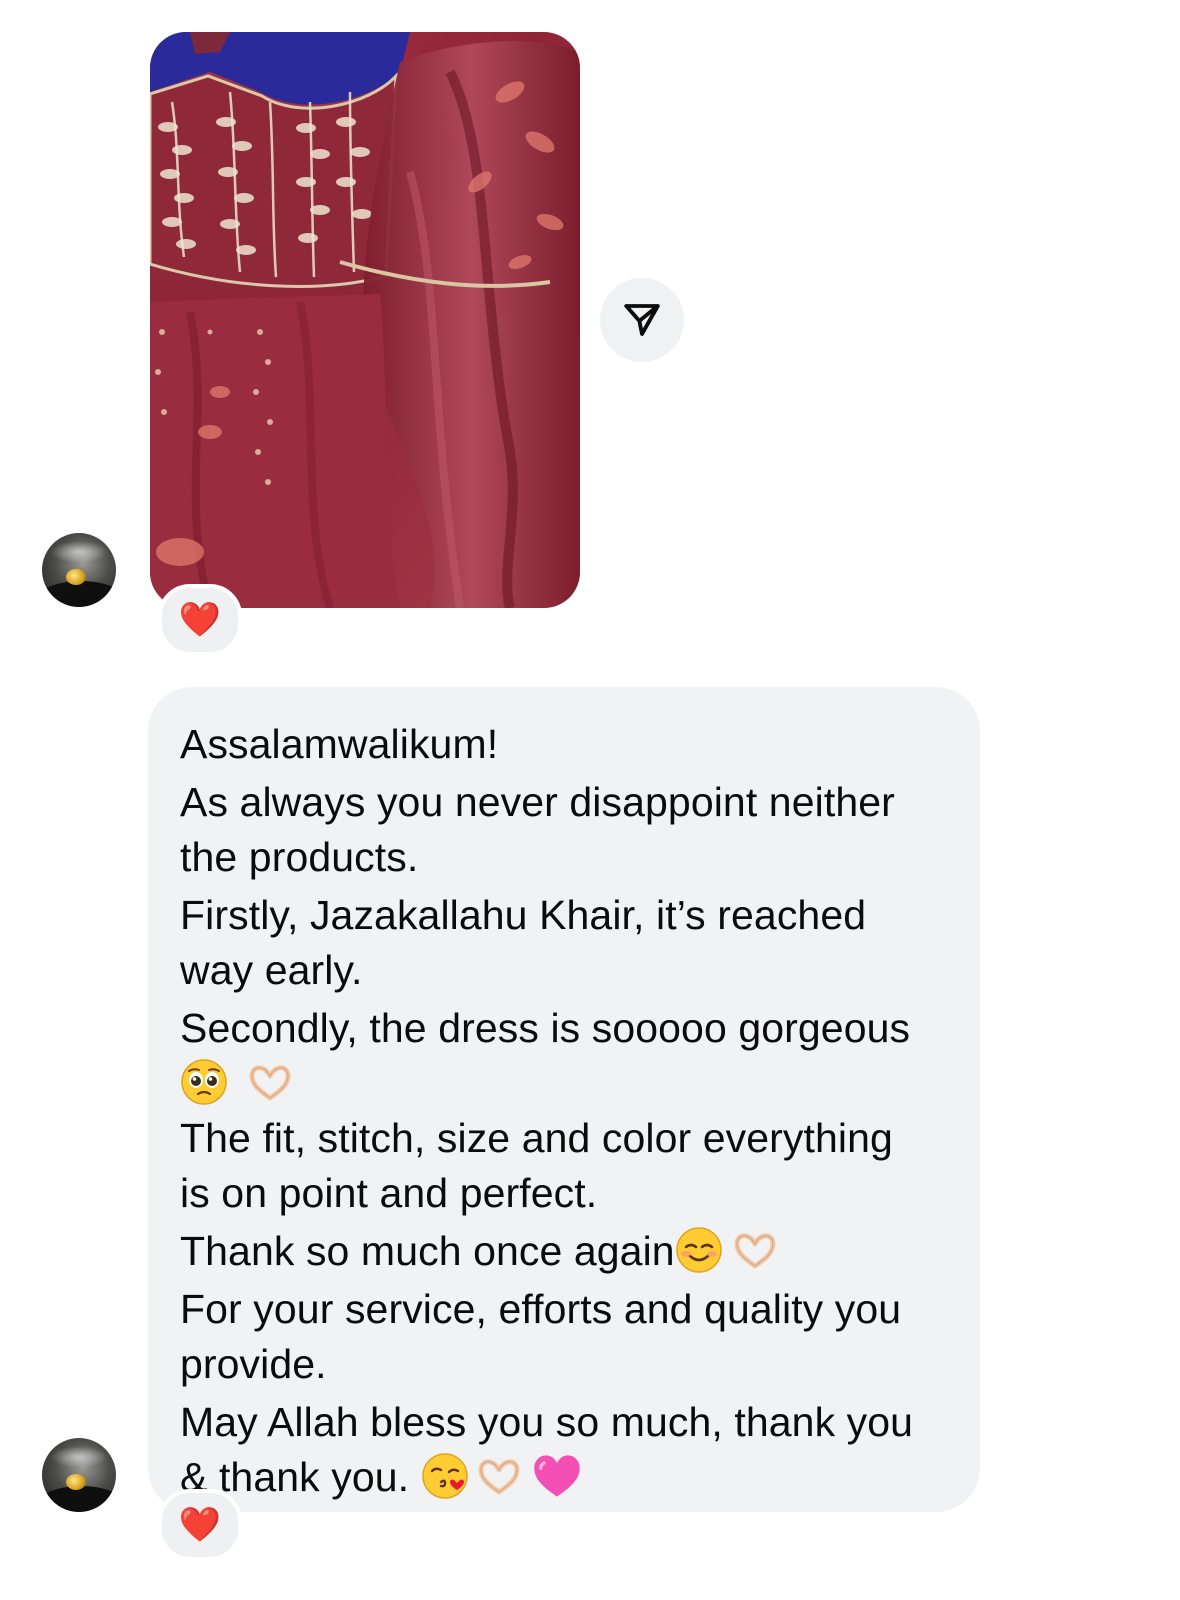 Image resolution: width=1180 pixels, height=1600 pixels. Describe the element at coordinates (271, 970) in the screenshot. I see `message-line: way early.` at that location.